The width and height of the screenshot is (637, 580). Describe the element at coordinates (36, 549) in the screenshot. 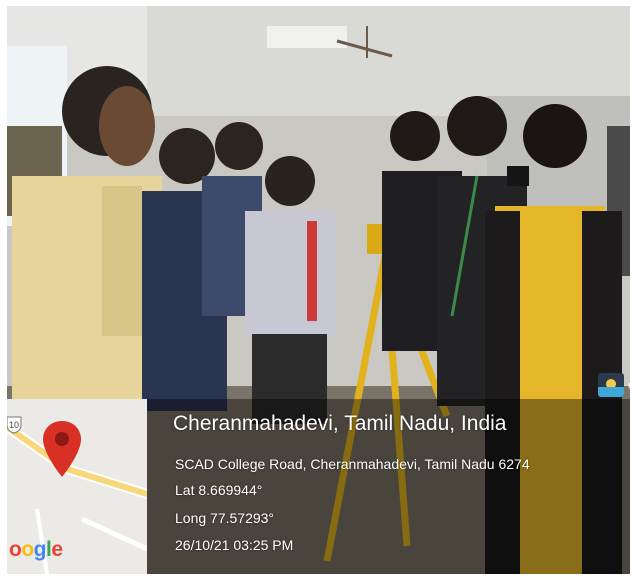

I see `map-brand-logo: oogle` at that location.